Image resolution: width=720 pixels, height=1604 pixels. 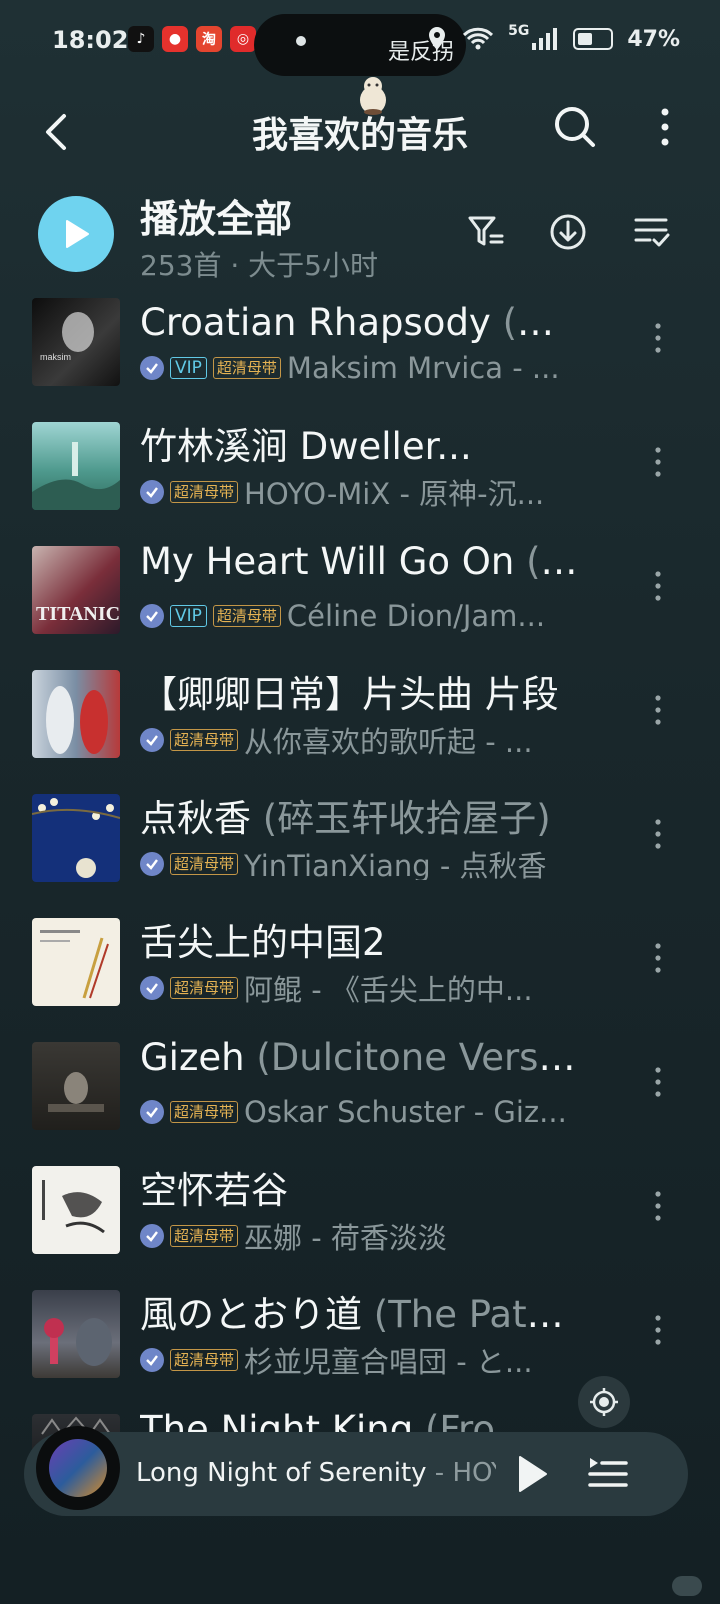 I want to click on more-options-button, so click(x=665, y=127).